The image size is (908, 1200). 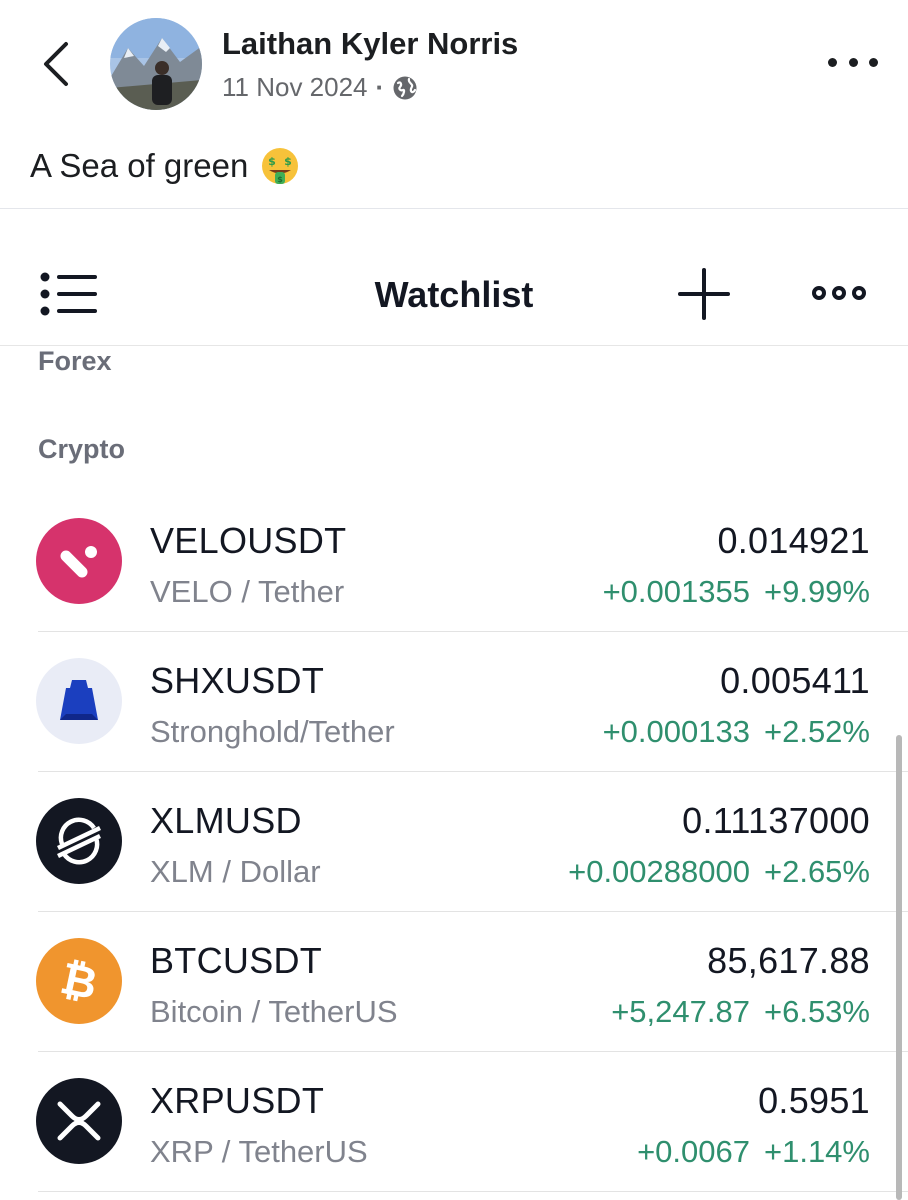 What do you see at coordinates (235, 871) in the screenshot?
I see `symbol-description: XLM / Dollar` at bounding box center [235, 871].